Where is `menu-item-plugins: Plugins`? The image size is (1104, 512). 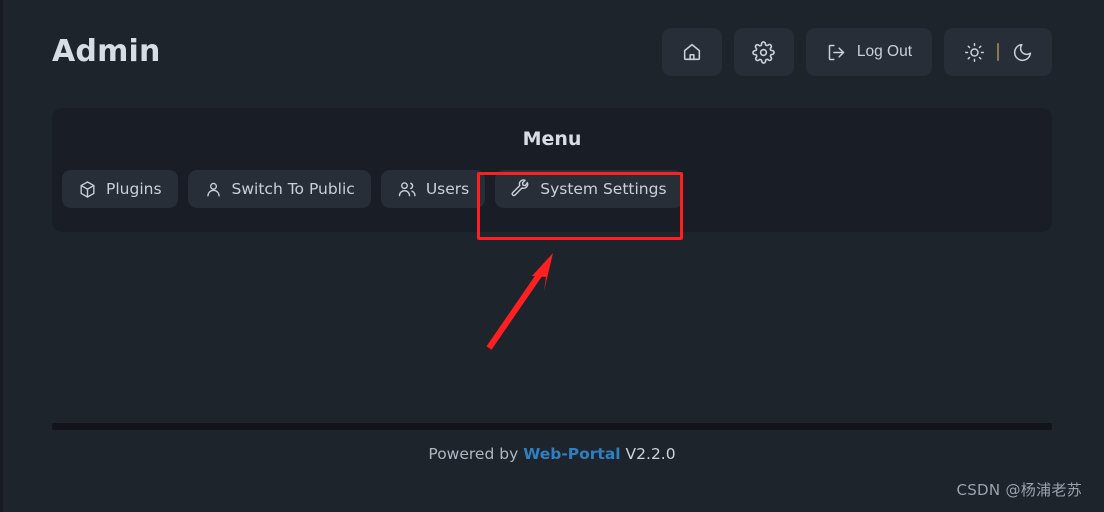 menu-item-plugins: Plugins is located at coordinates (120, 189).